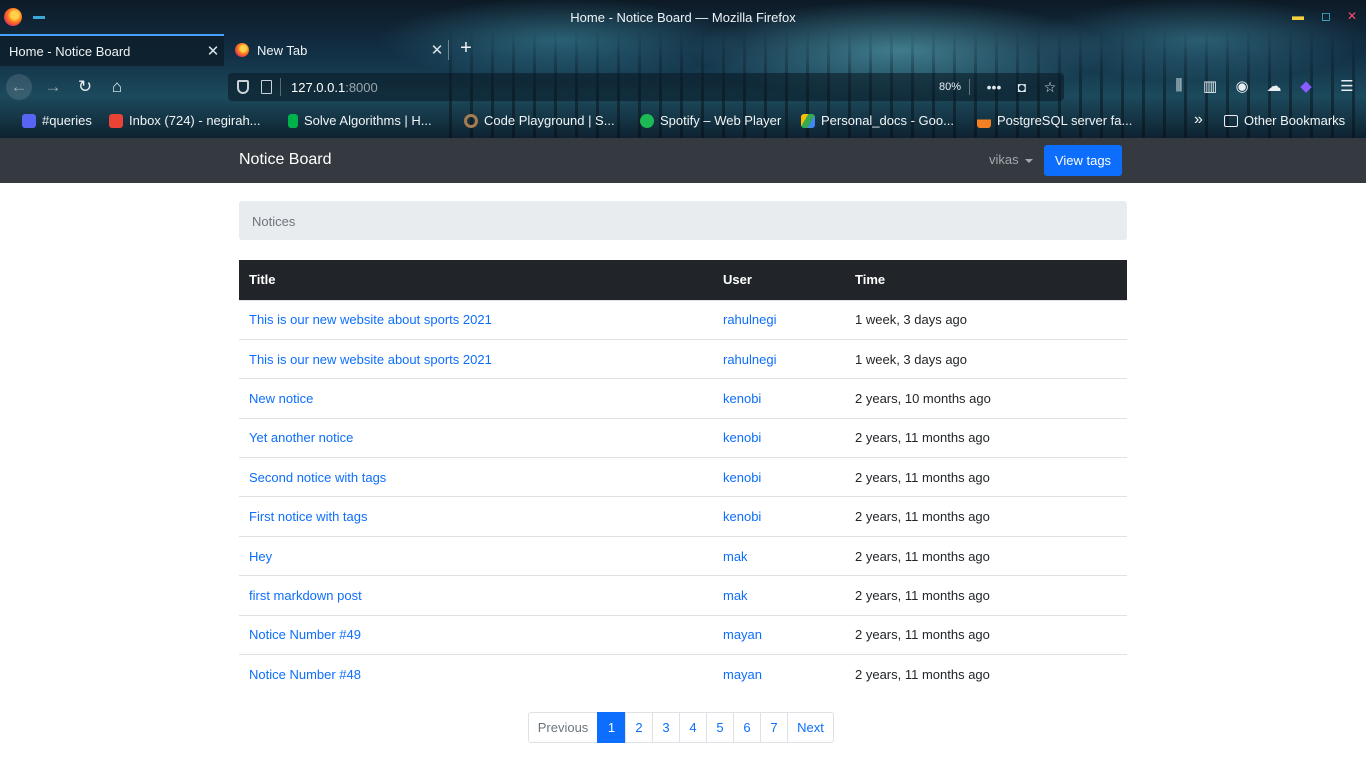 This screenshot has height=768, width=1366. Describe the element at coordinates (305, 595) in the screenshot. I see `notice-title-link: first markdown post` at that location.